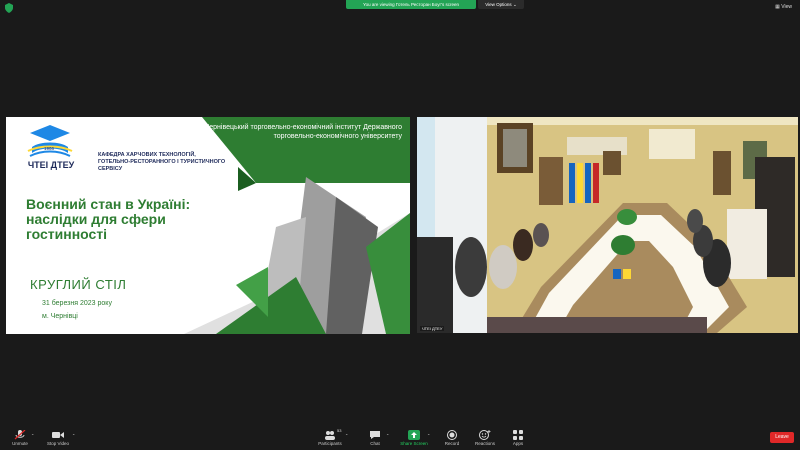 The image size is (800, 450). What do you see at coordinates (58, 443) in the screenshot?
I see `stop-video-label: Stop Video` at bounding box center [58, 443].